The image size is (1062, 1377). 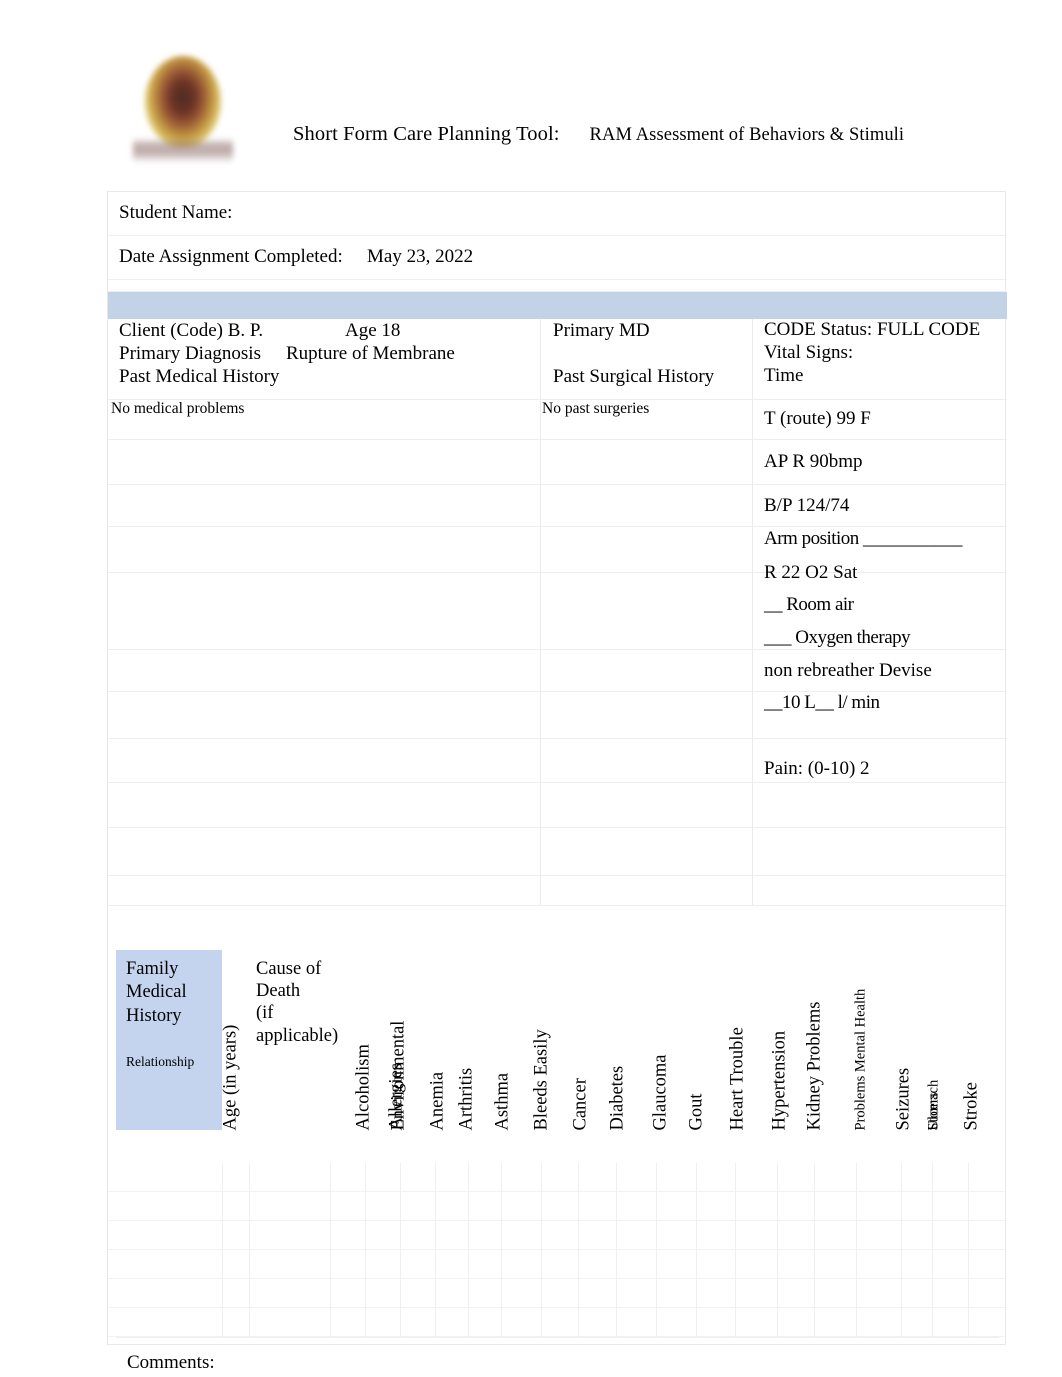 What do you see at coordinates (737, 1078) in the screenshot?
I see `column-header-heart-trouble: Heart Trouble` at bounding box center [737, 1078].